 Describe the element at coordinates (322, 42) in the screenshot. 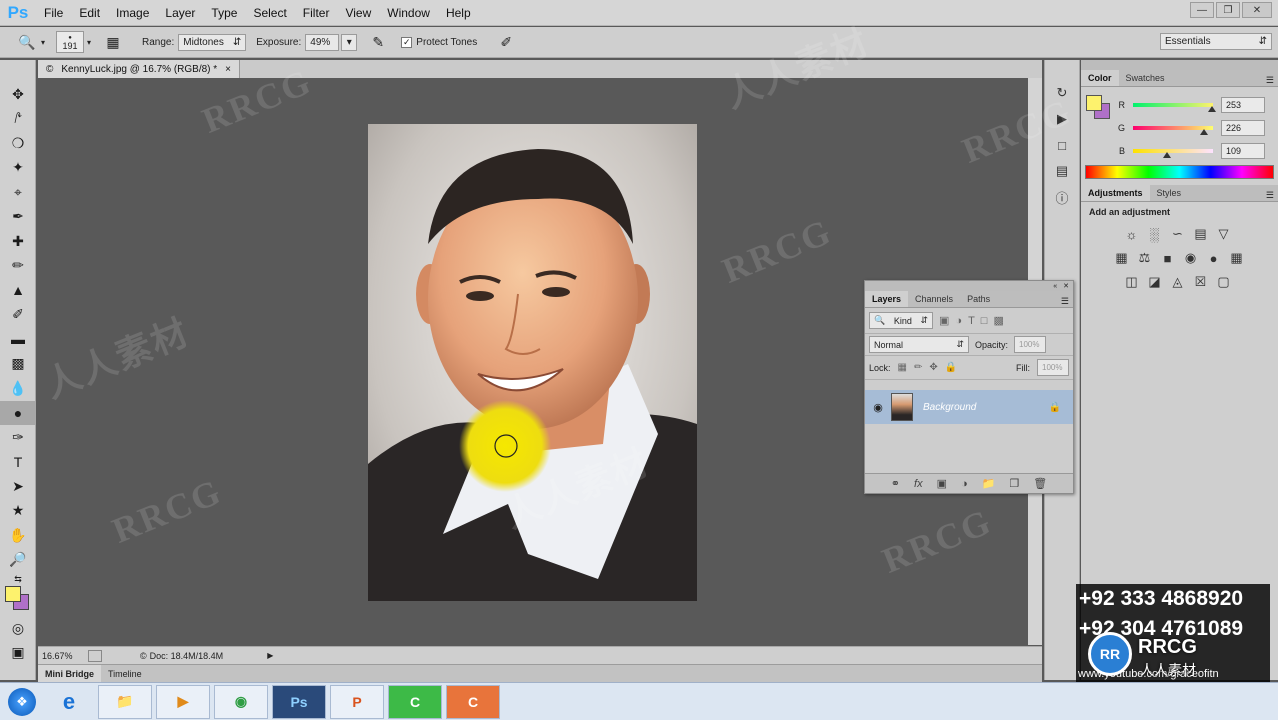

I see `exposure-input: 49%` at that location.